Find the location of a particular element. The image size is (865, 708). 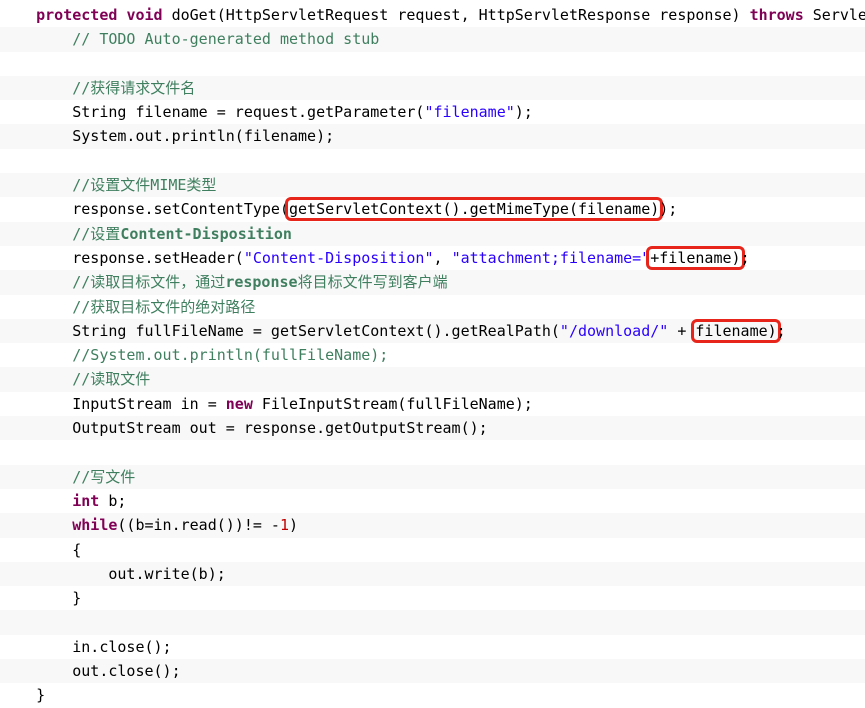

code-text: { is located at coordinates (77, 549).